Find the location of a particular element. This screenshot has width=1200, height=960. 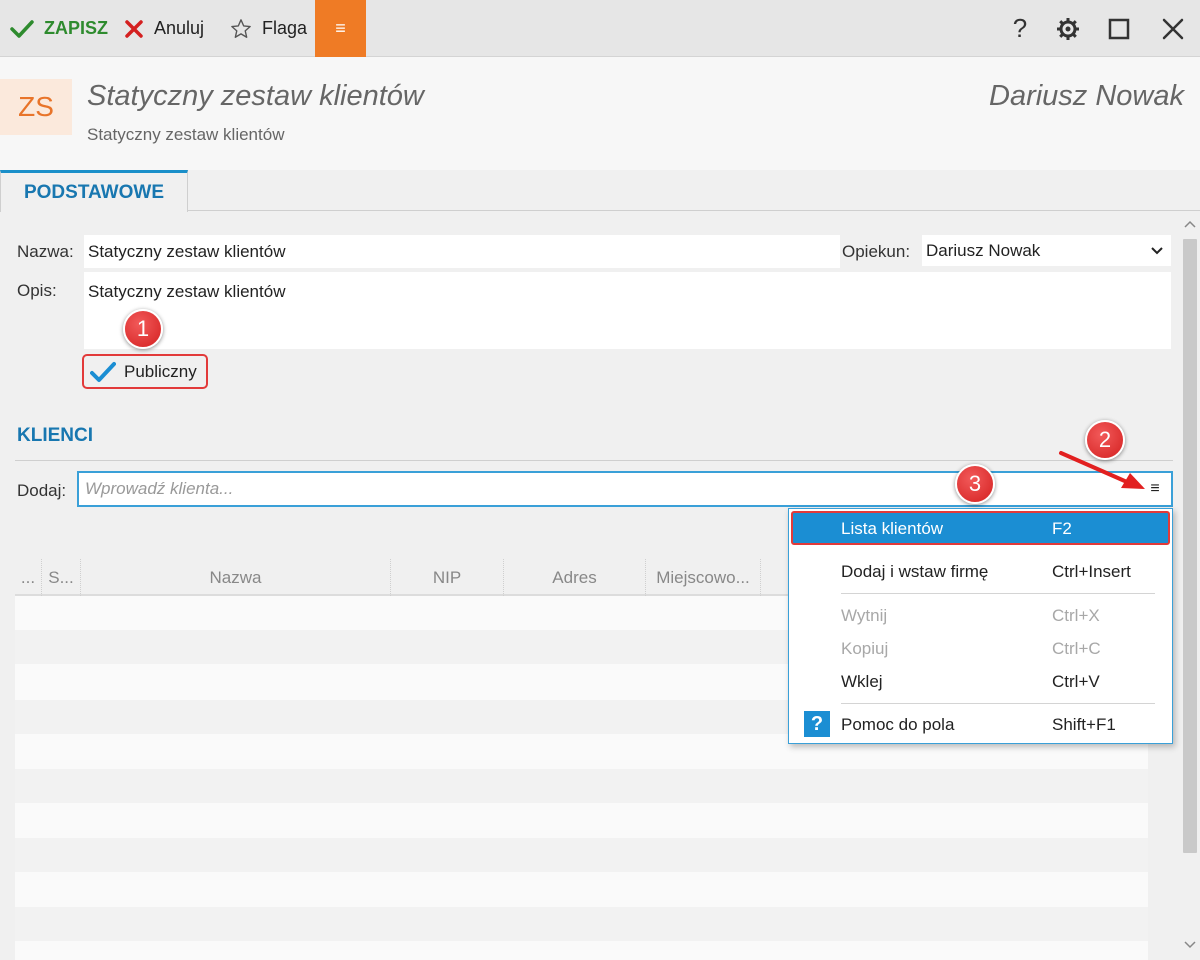

menu-item-shortcut: Ctrl+Insert is located at coordinates (1091, 571).